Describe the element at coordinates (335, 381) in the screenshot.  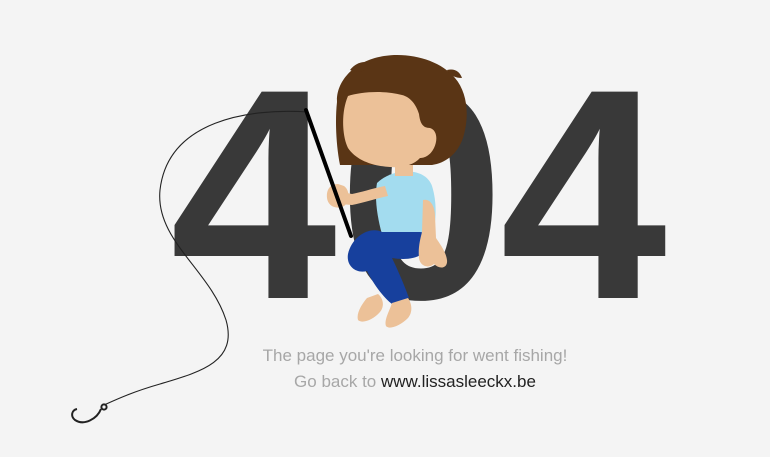
I see `back-link-prefix: Go back to` at that location.